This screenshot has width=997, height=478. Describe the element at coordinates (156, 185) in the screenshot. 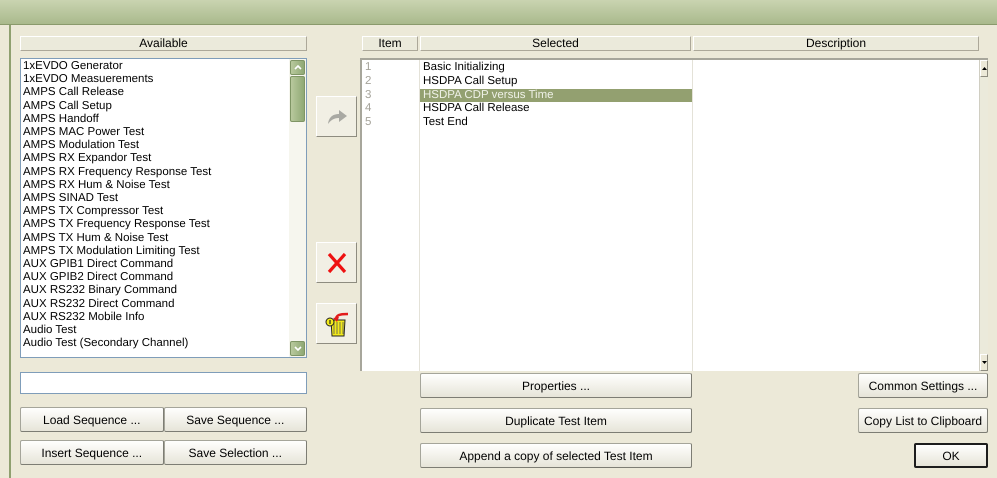

I see `list-item: AMPS RX Hum & Noise Test` at that location.